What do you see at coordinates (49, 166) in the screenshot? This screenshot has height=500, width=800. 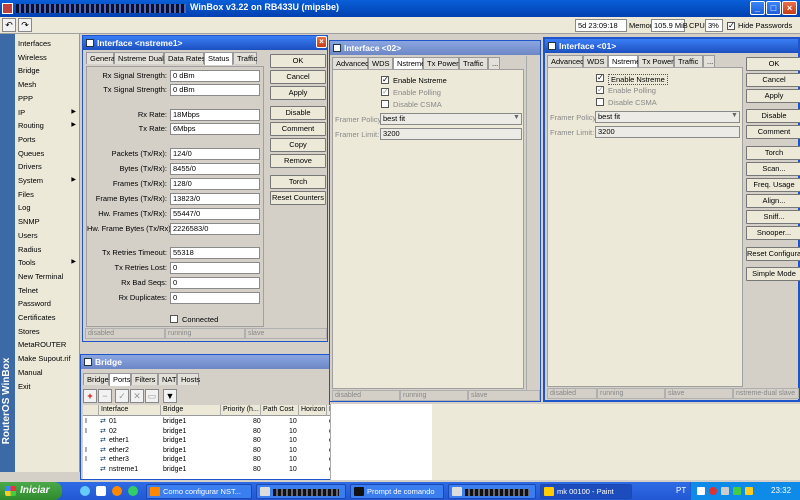 I see `sidebar-item-drivers: Drivers` at bounding box center [49, 166].